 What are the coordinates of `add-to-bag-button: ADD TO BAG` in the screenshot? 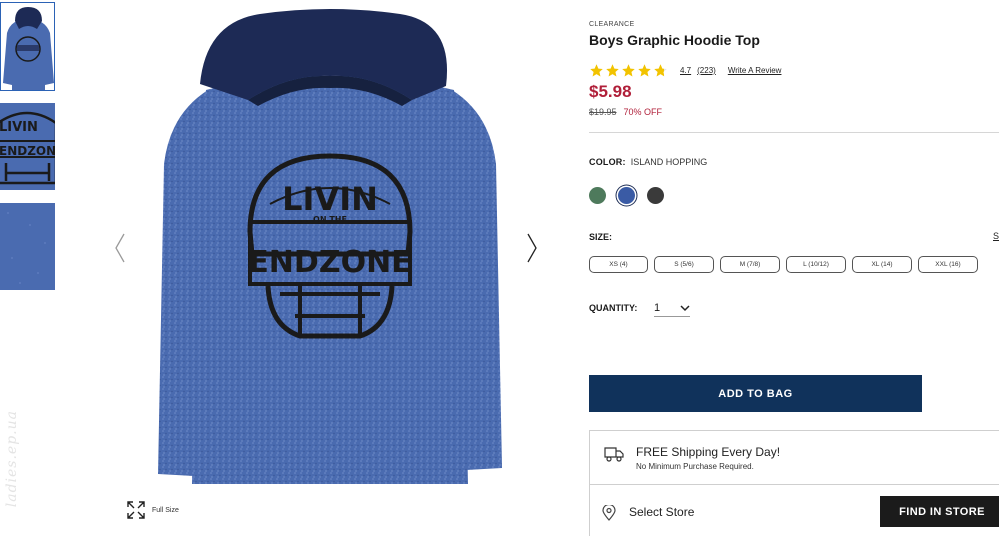 It's located at (755, 393).